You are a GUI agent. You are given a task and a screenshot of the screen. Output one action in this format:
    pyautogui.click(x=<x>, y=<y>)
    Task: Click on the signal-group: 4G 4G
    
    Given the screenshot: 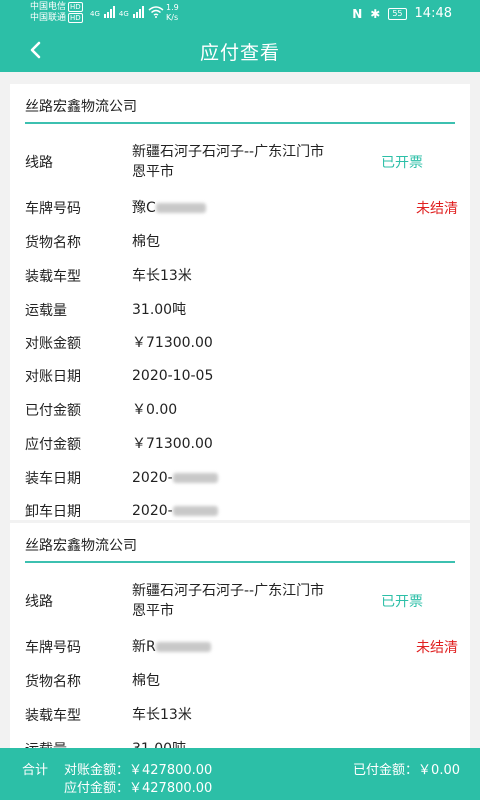 What is the action you would take?
    pyautogui.click(x=127, y=12)
    